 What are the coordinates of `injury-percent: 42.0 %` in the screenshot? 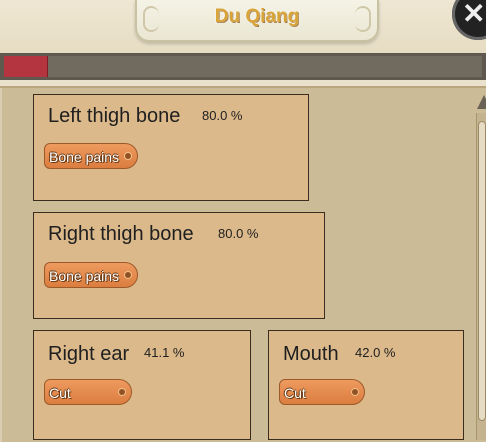 It's located at (375, 352).